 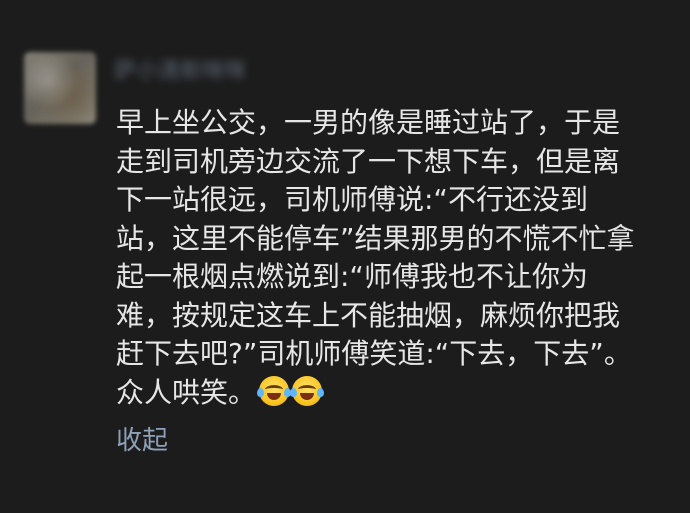 What do you see at coordinates (368, 161) in the screenshot?
I see `comment-line: 走到司机旁边交流了一下想下车，但是离` at bounding box center [368, 161].